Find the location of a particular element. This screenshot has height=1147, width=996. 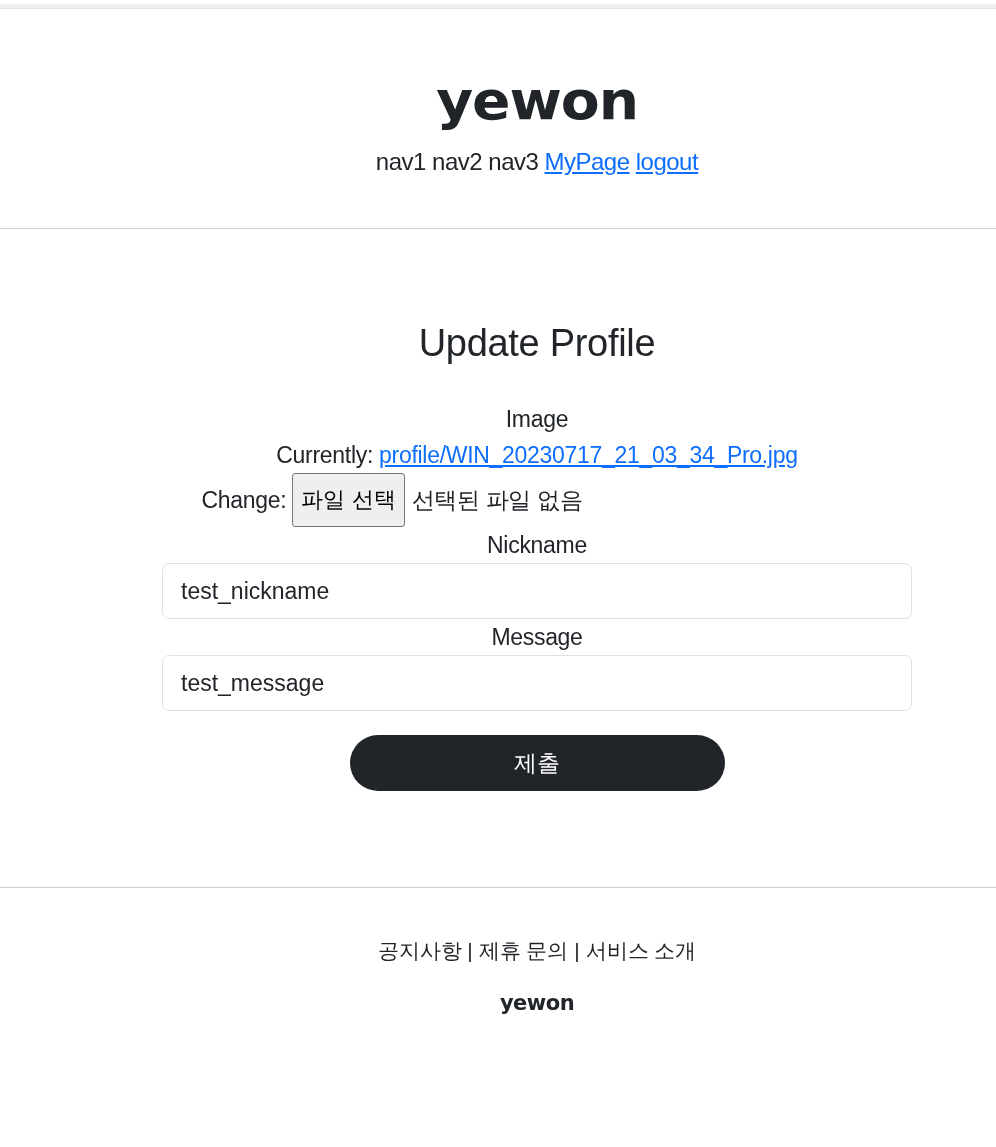

input-field: test_message is located at coordinates (537, 683).